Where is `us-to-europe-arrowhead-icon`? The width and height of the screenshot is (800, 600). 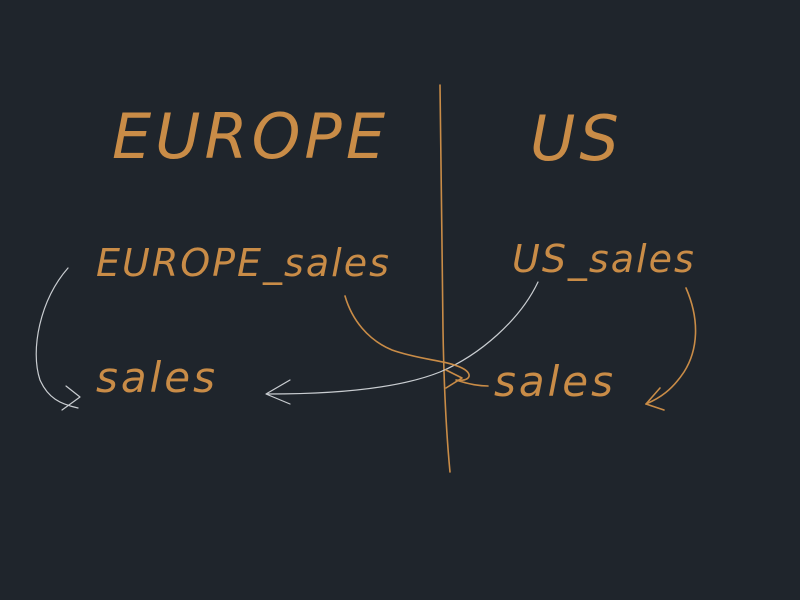 us-to-europe-arrowhead-icon is located at coordinates (278, 392).